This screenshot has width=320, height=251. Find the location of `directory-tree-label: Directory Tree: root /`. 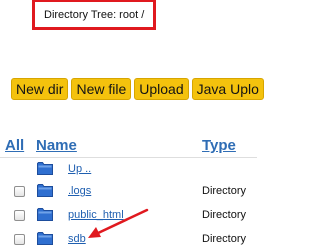

directory-tree-label: Directory Tree: root / is located at coordinates (94, 15).